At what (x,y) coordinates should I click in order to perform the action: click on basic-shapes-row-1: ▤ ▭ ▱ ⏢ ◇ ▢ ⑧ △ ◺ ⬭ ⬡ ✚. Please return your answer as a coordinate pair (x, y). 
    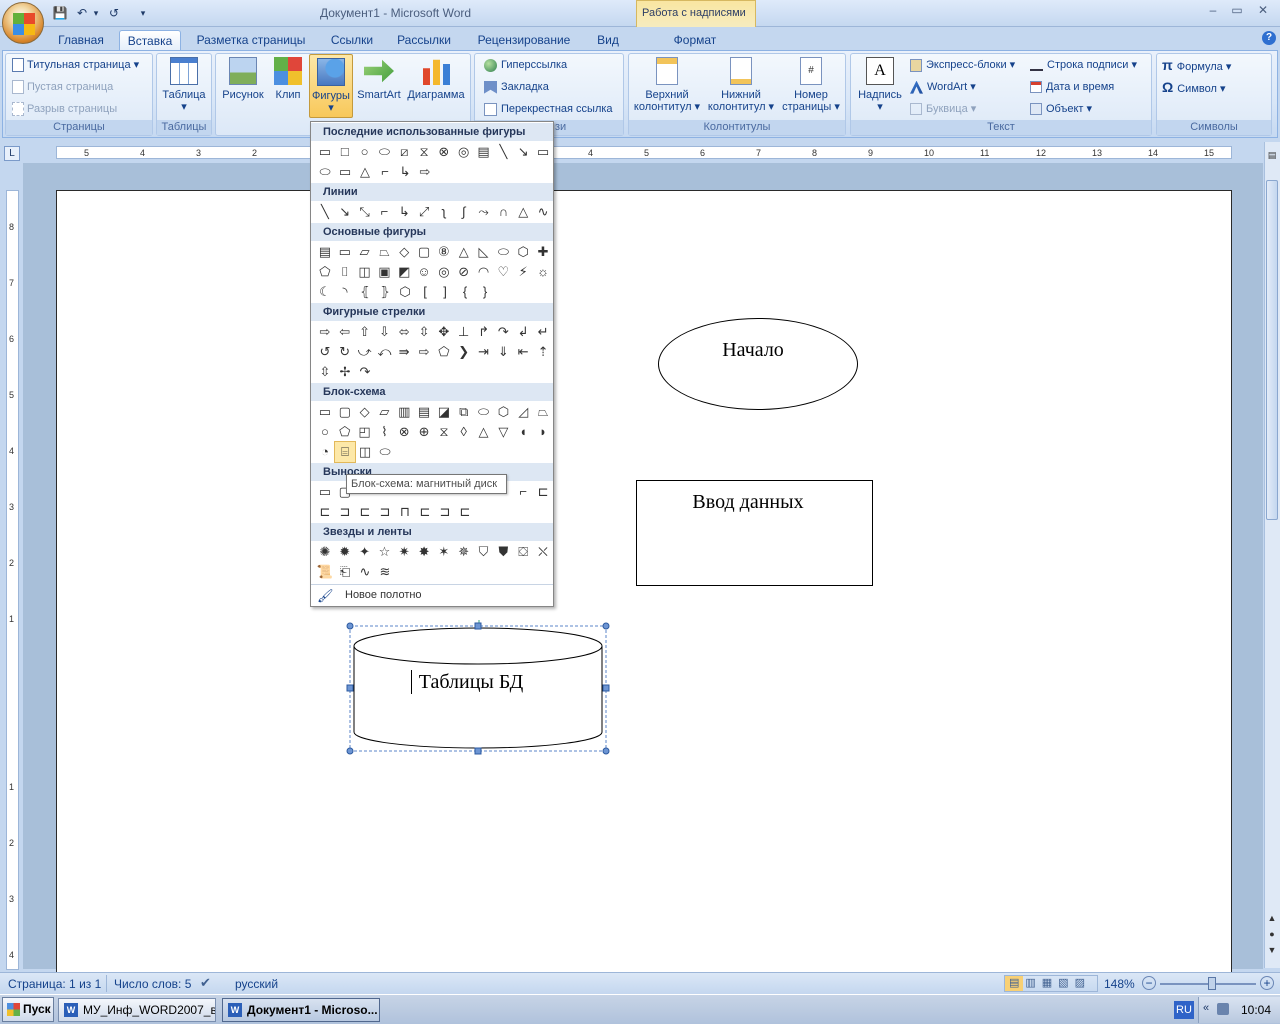
    Looking at the image, I should click on (434, 252).